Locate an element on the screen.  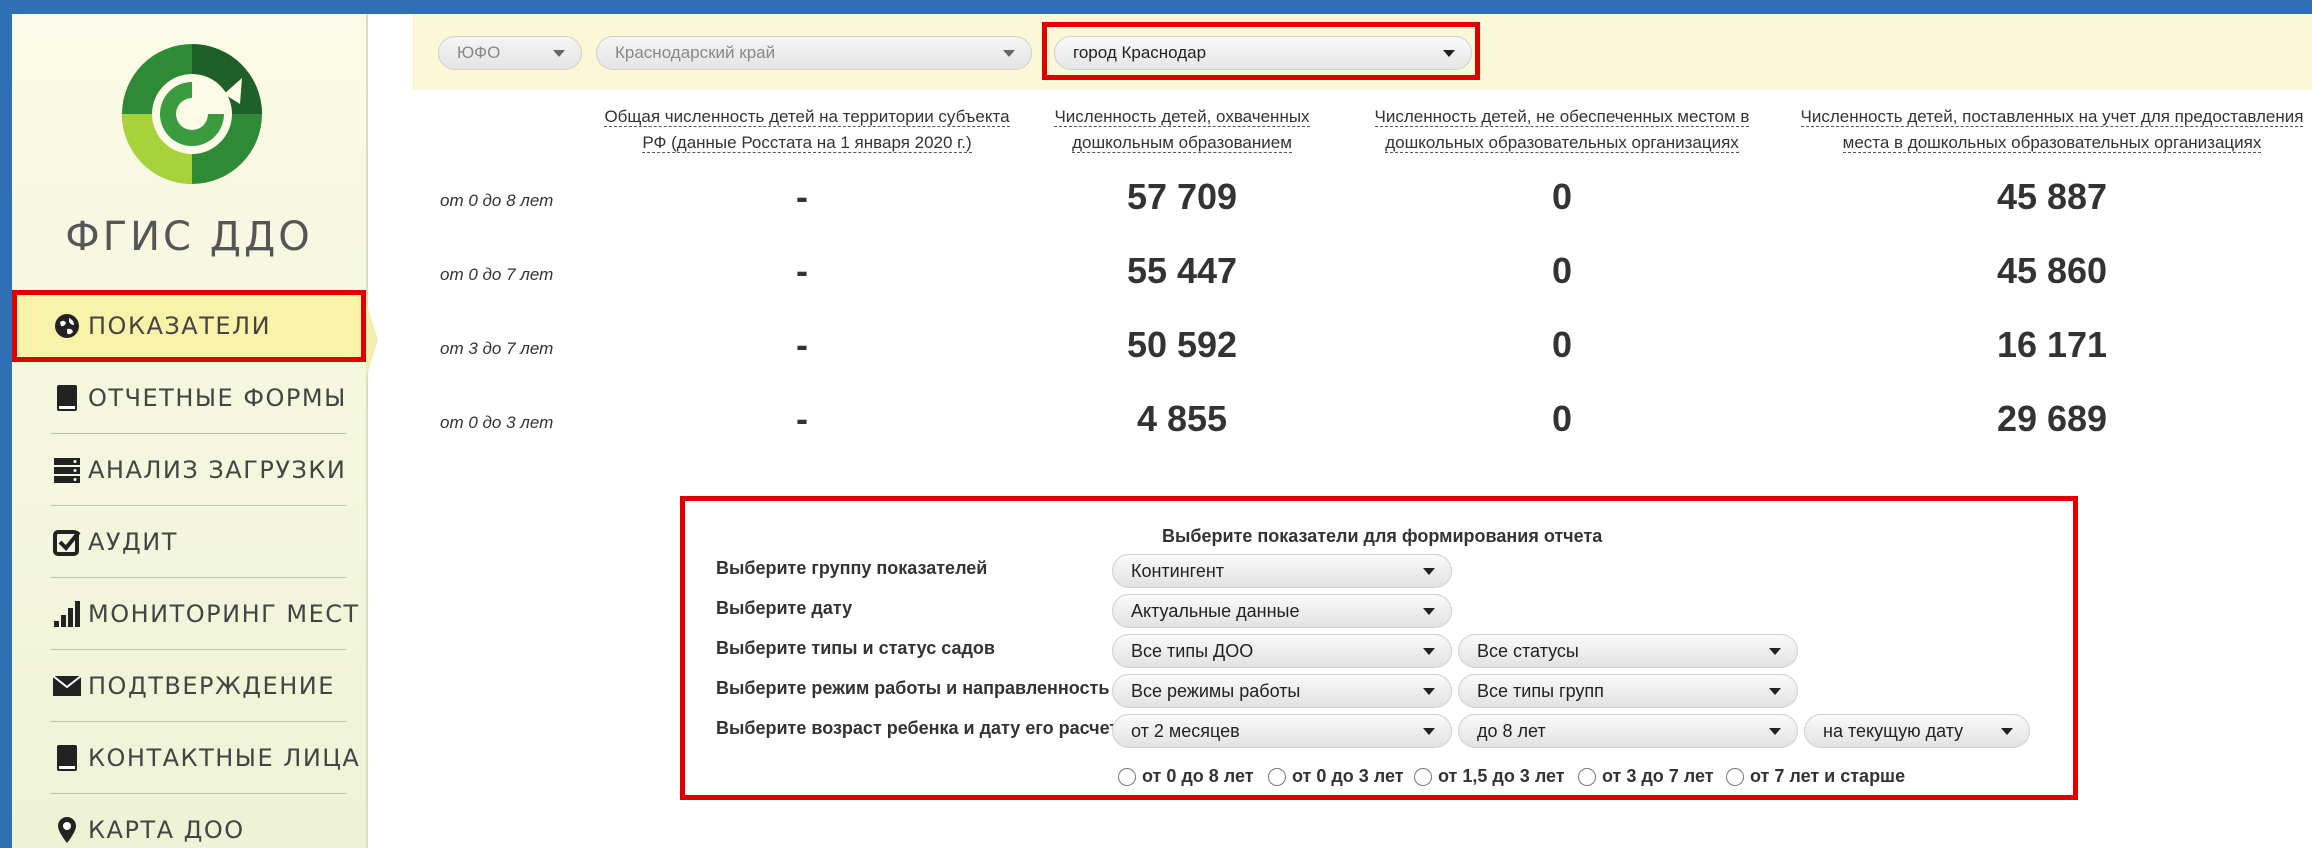
stat-value: 16 171 is located at coordinates (2052, 344).